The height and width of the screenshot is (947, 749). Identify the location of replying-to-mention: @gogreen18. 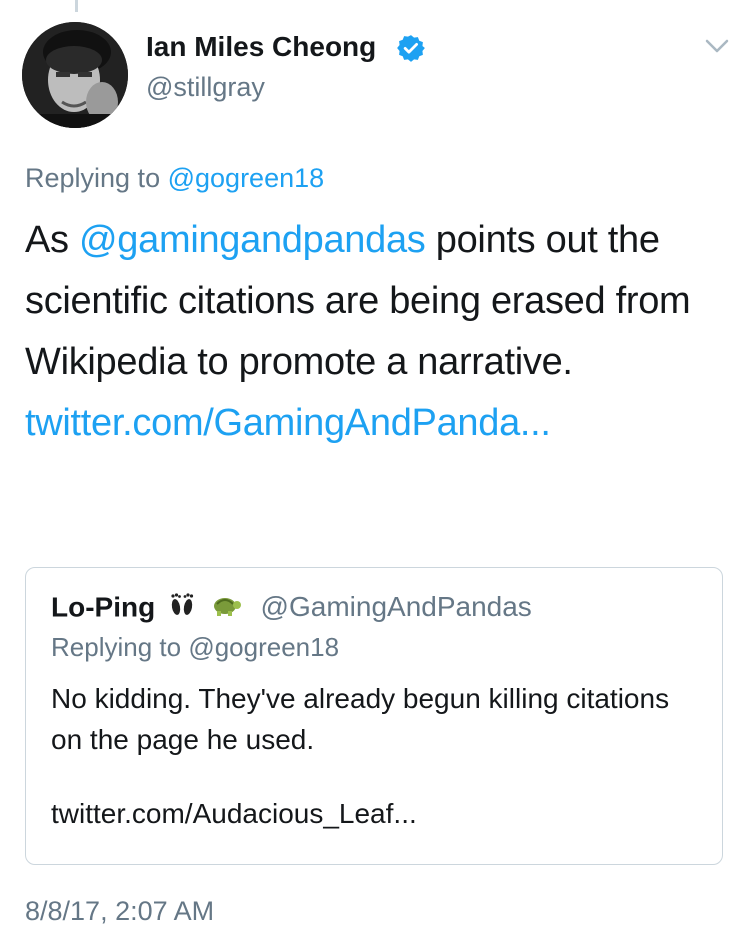
(246, 178).